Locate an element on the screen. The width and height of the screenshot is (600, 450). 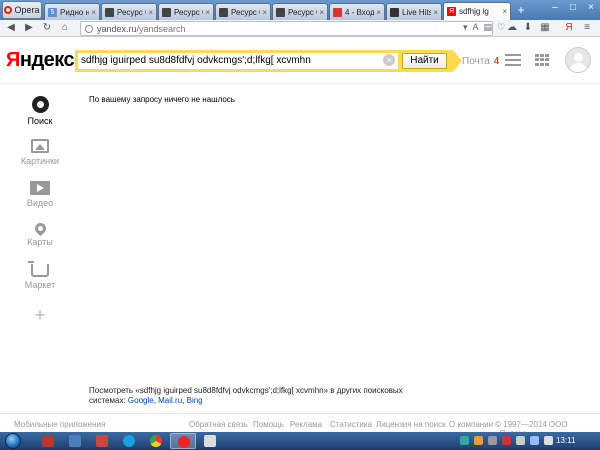
no-results-message: По вашему запросу ничего не нашлось is located at coordinates (162, 99).